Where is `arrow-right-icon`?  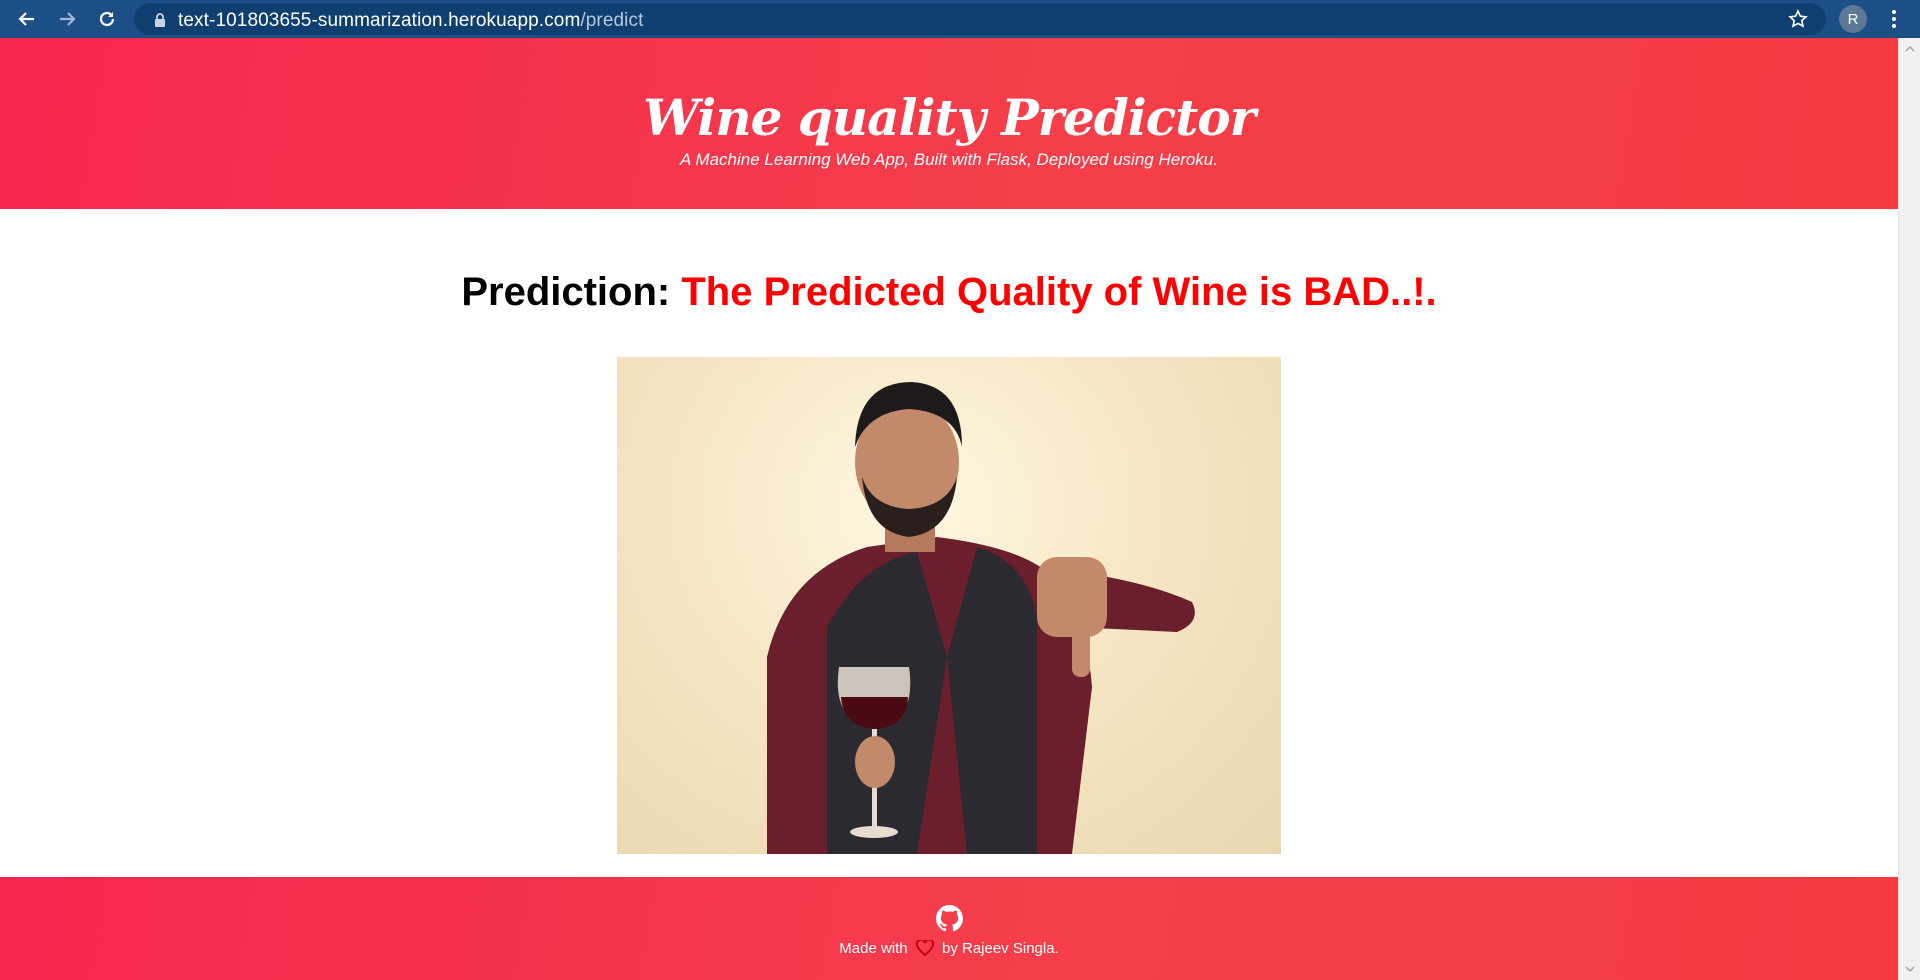
arrow-right-icon is located at coordinates (68, 19).